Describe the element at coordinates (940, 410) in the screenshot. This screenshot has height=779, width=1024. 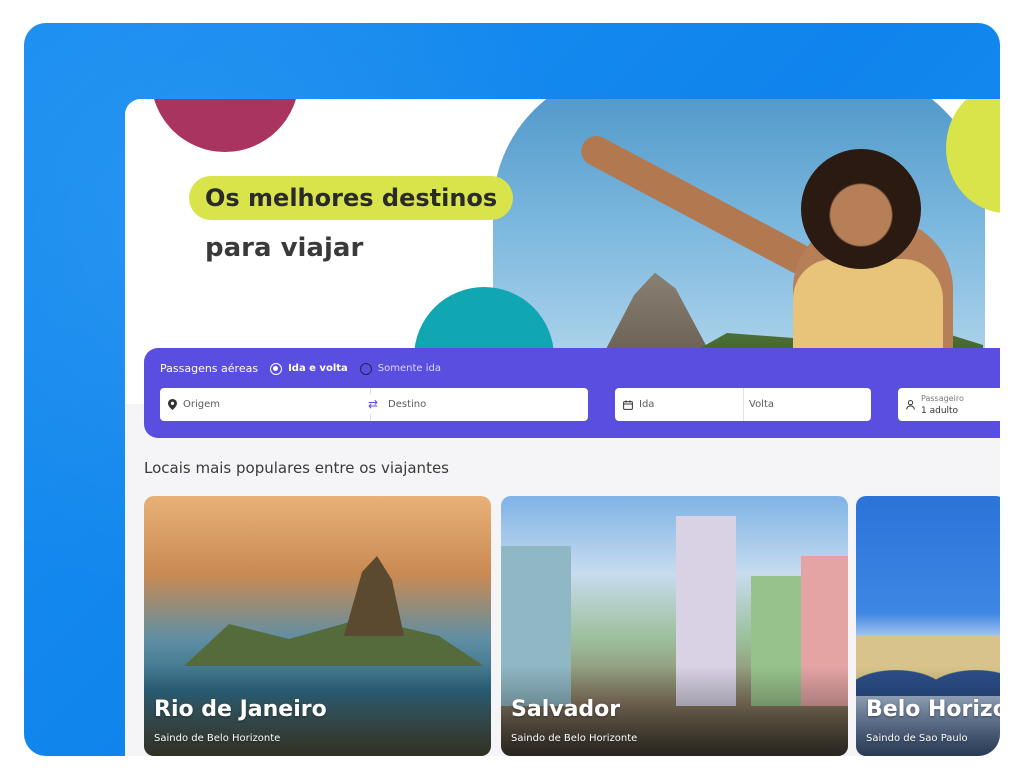
I see `passengers-value: 1 adulto` at that location.